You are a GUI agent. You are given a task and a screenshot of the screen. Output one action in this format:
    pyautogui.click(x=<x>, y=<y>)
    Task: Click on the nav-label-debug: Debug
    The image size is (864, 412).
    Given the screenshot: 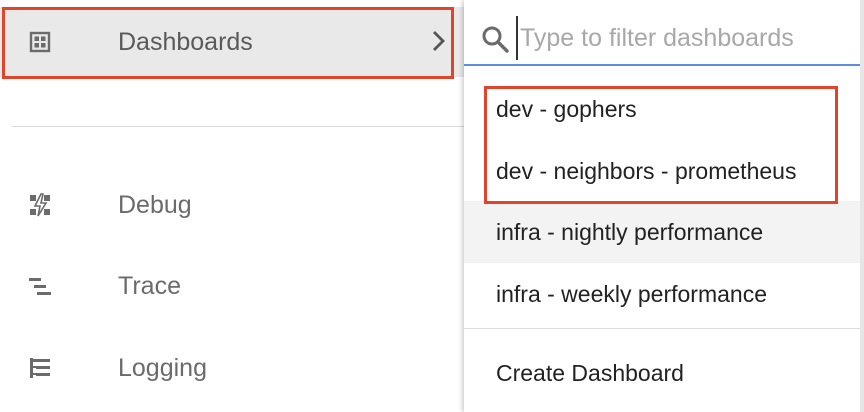 What is the action you would take?
    pyautogui.click(x=155, y=204)
    